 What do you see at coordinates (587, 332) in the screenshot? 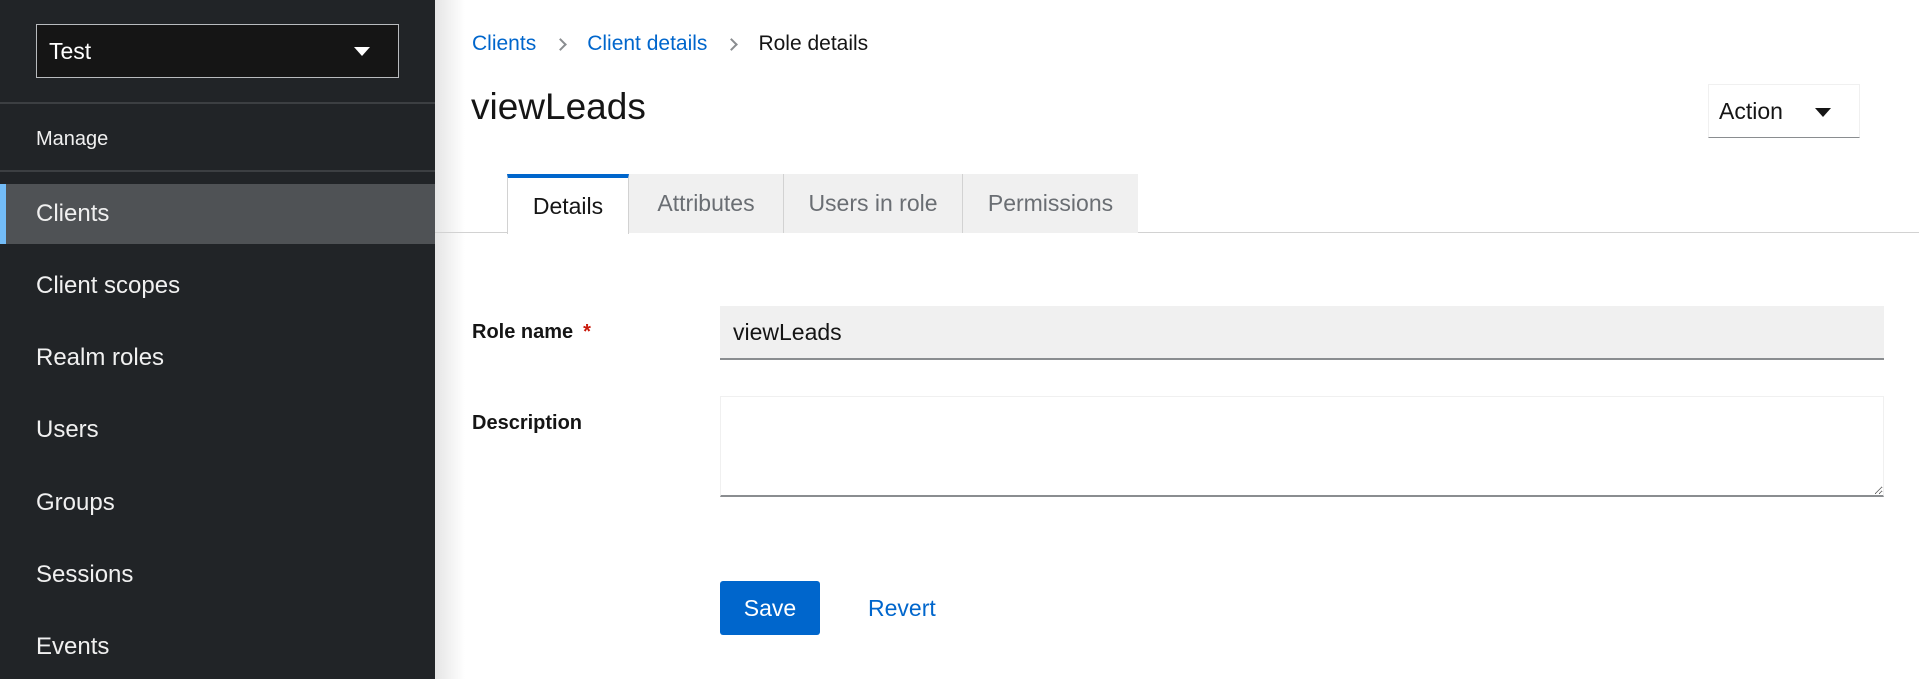
I see `required-marker: *` at bounding box center [587, 332].